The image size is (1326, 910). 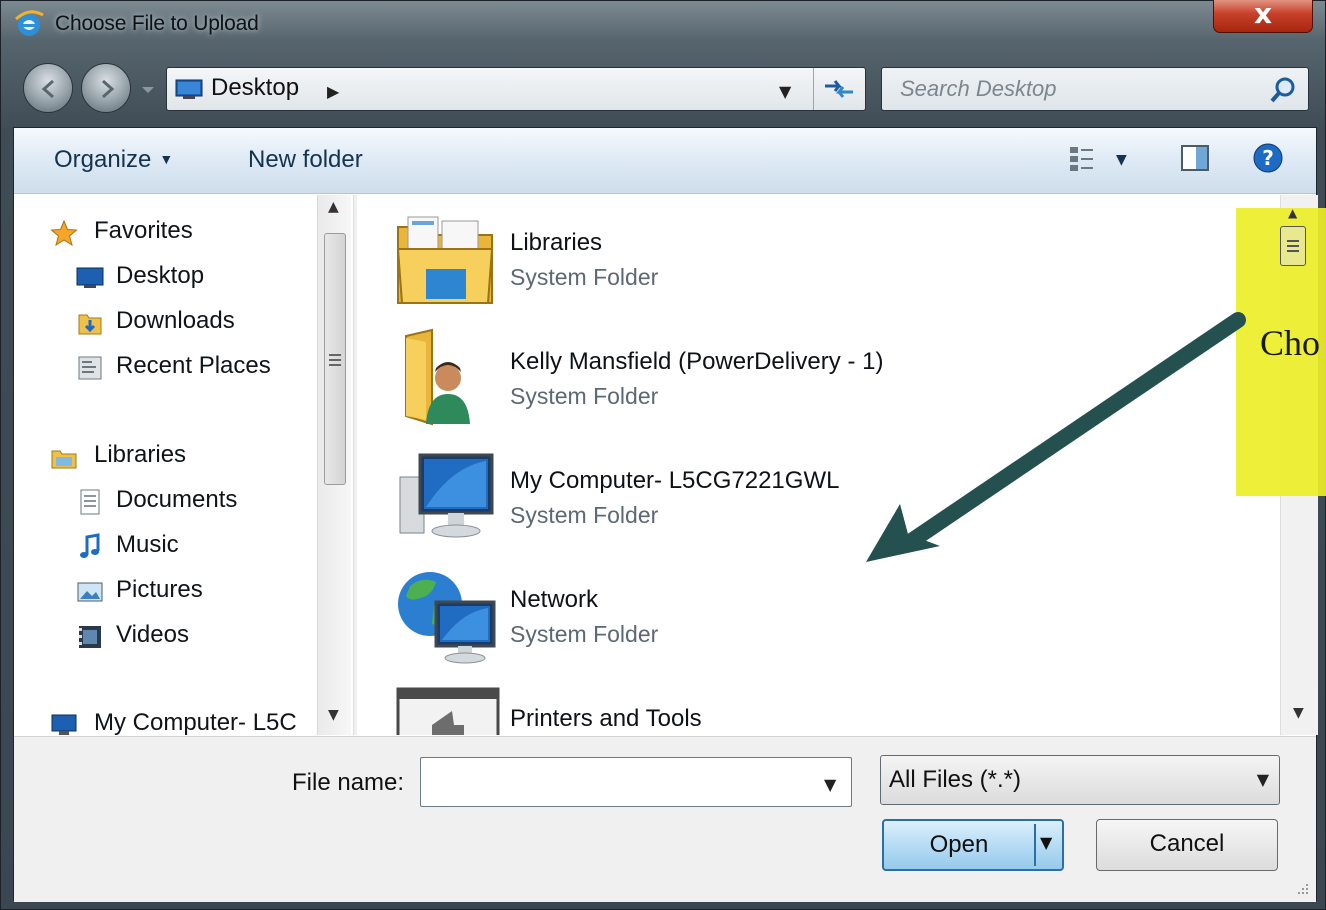 What do you see at coordinates (305, 160) in the screenshot?
I see `new-folder-button: New folder` at bounding box center [305, 160].